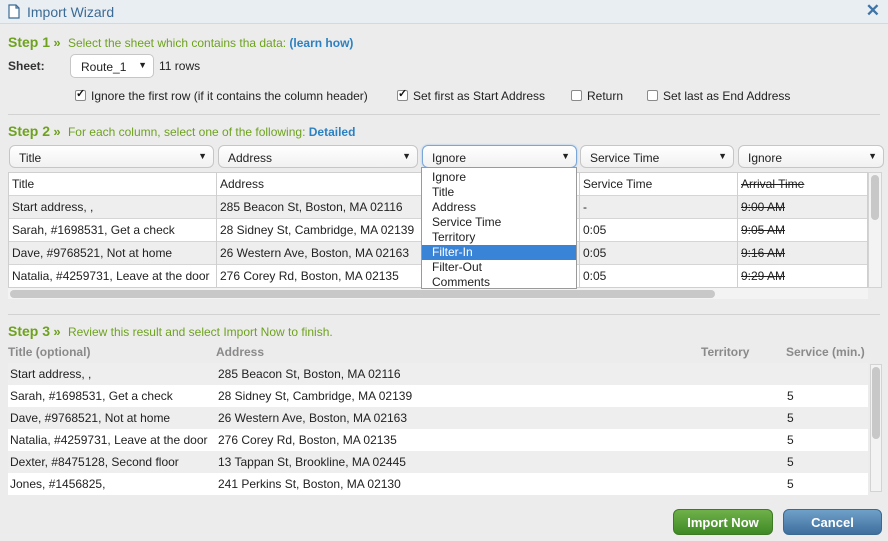 This screenshot has height=541, width=888. Describe the element at coordinates (811, 156) in the screenshot. I see `column-select-5: Ignore ▼` at that location.